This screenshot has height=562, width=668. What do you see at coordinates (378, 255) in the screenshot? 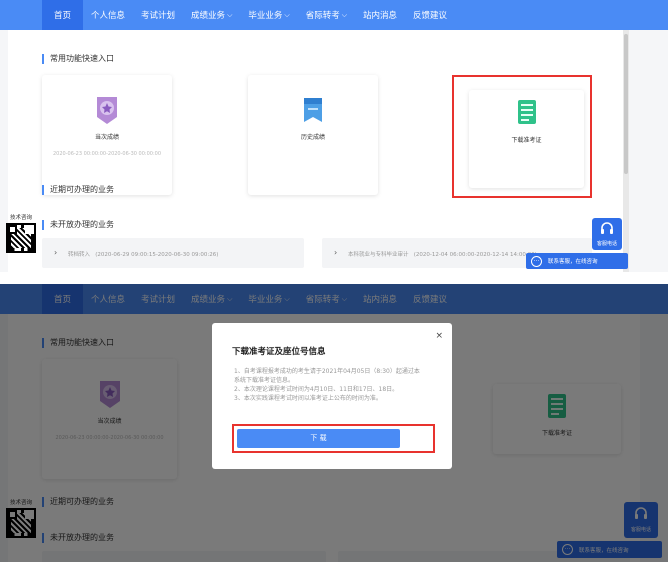
I see `task-label: 本科就业与专科毕业审计` at bounding box center [378, 255].